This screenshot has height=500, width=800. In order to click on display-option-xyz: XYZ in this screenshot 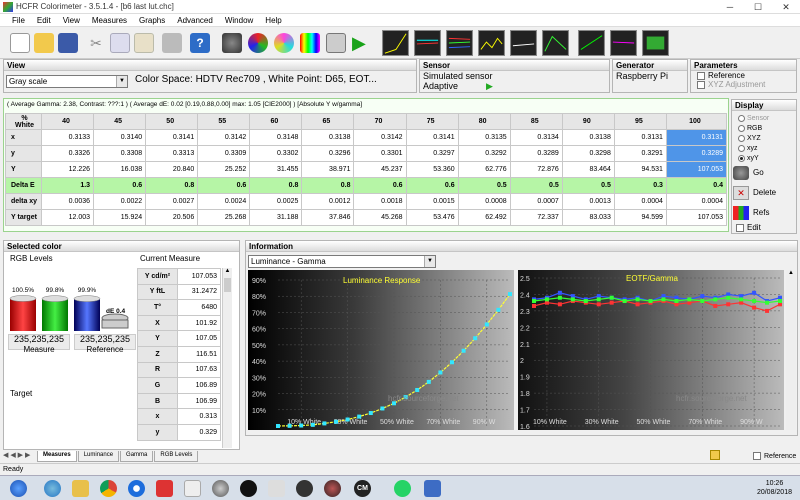, I will do `click(767, 138)`.